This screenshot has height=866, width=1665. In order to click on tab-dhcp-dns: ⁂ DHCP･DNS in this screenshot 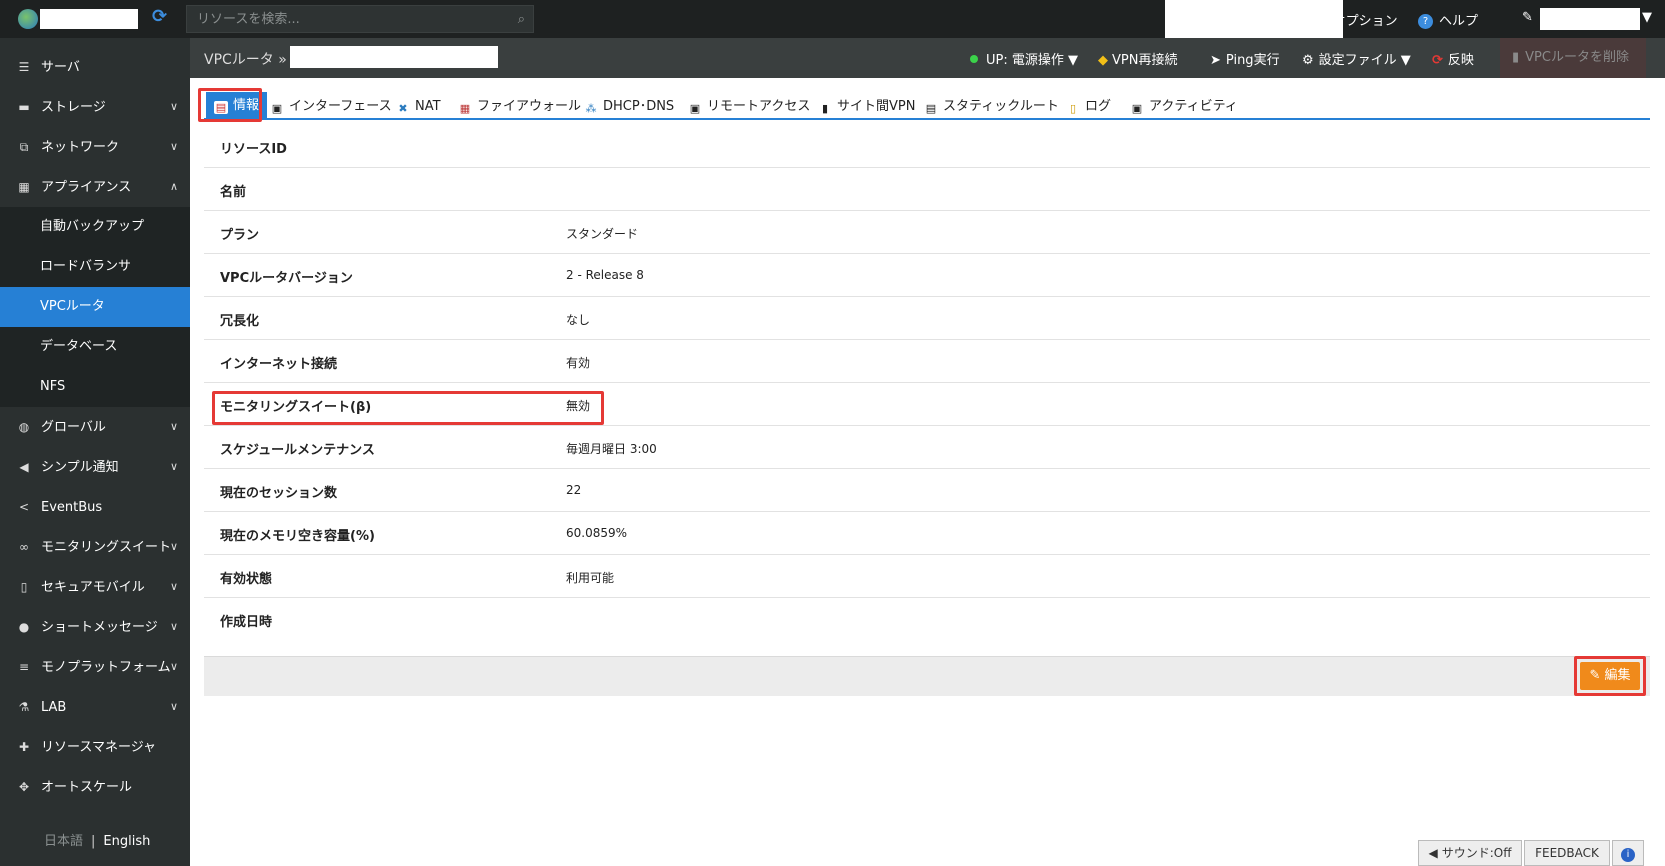, I will do `click(629, 107)`.